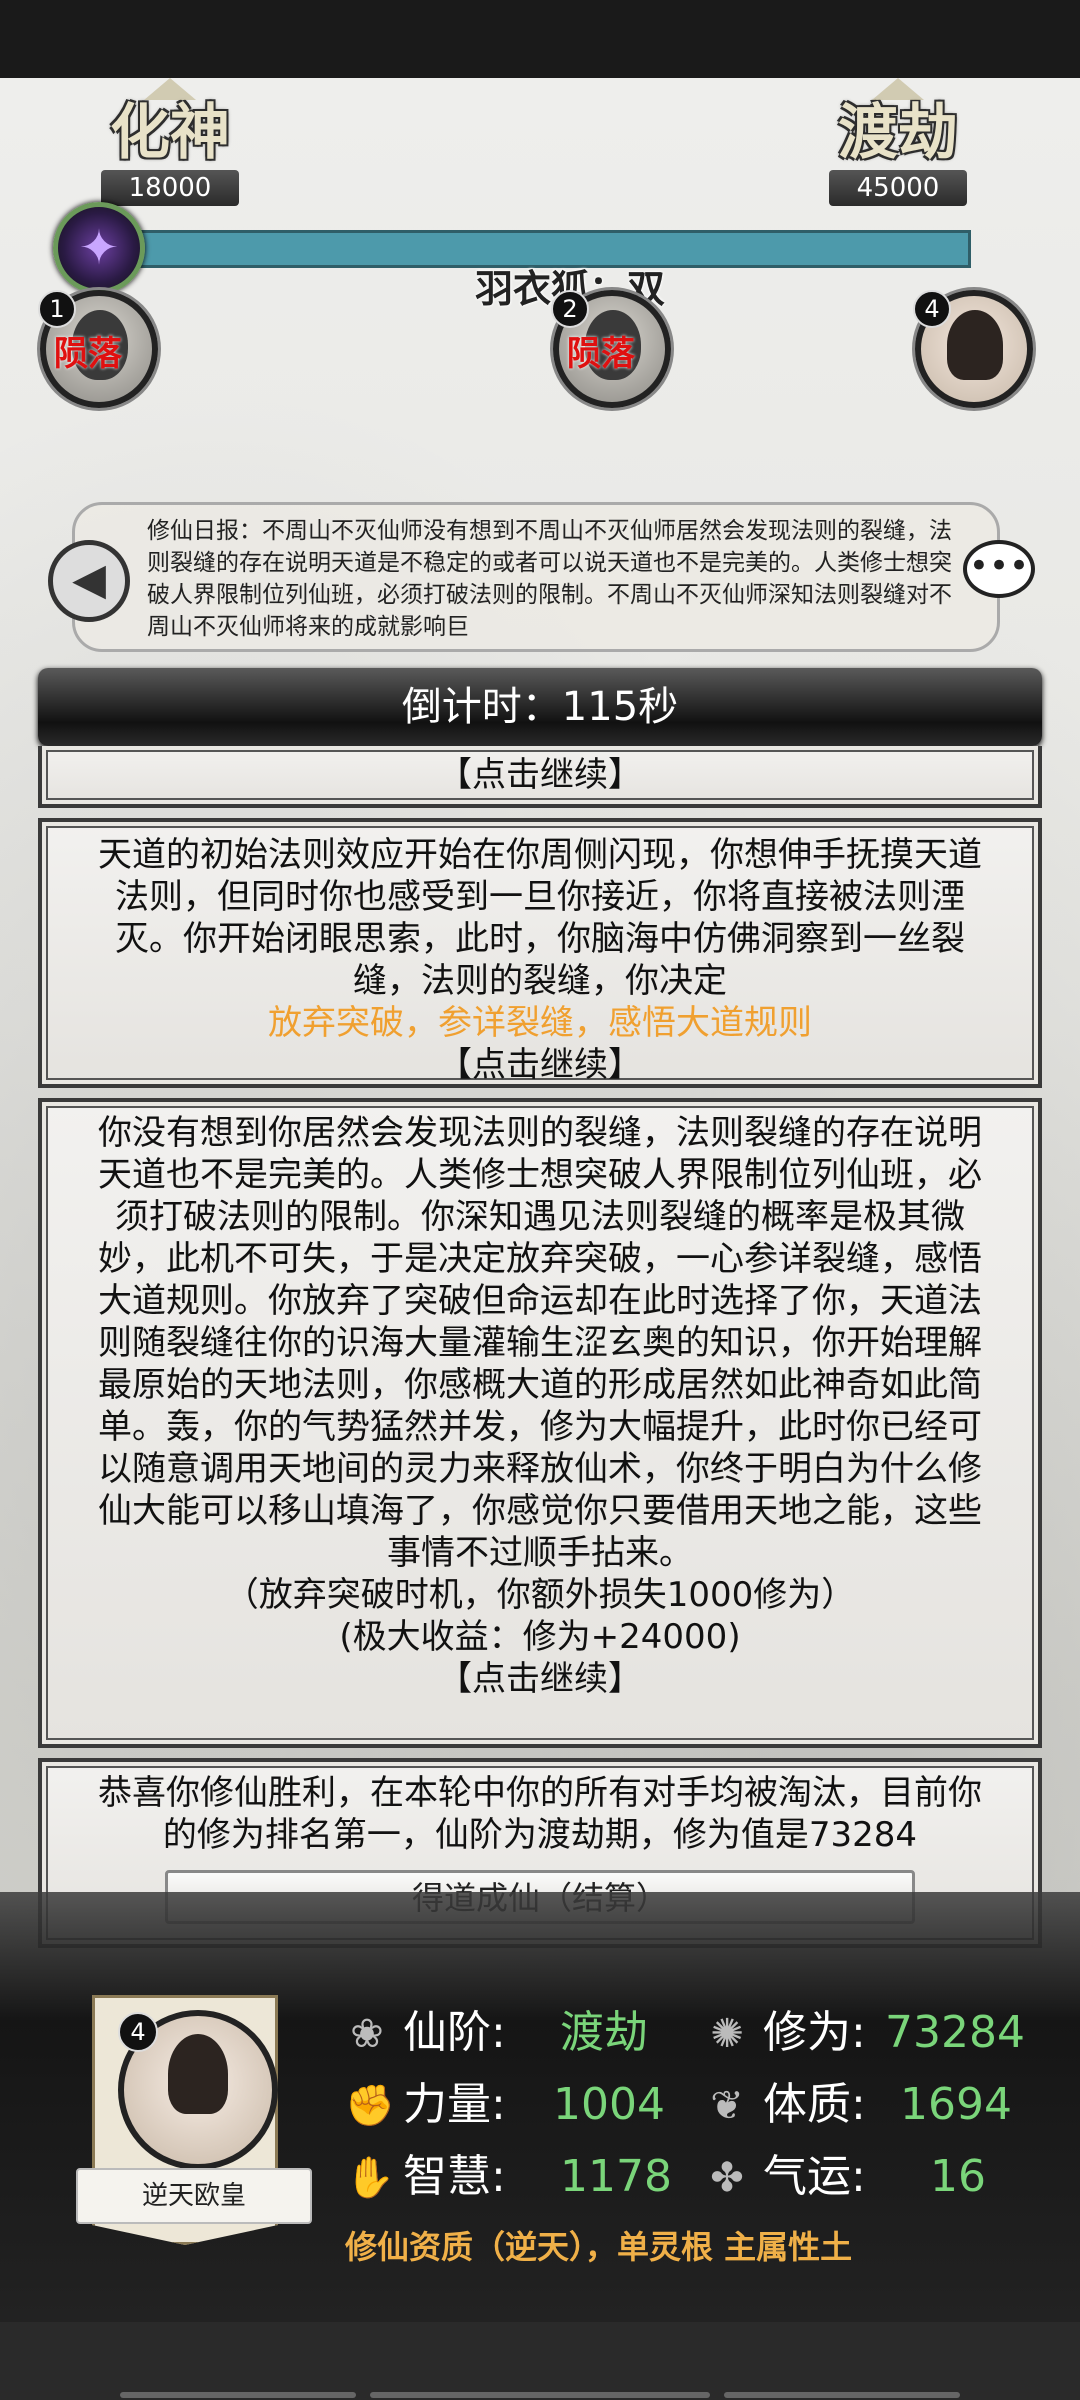 The height and width of the screenshot is (2400, 1080). I want to click on opponent-avatar-4: 4, so click(973, 349).